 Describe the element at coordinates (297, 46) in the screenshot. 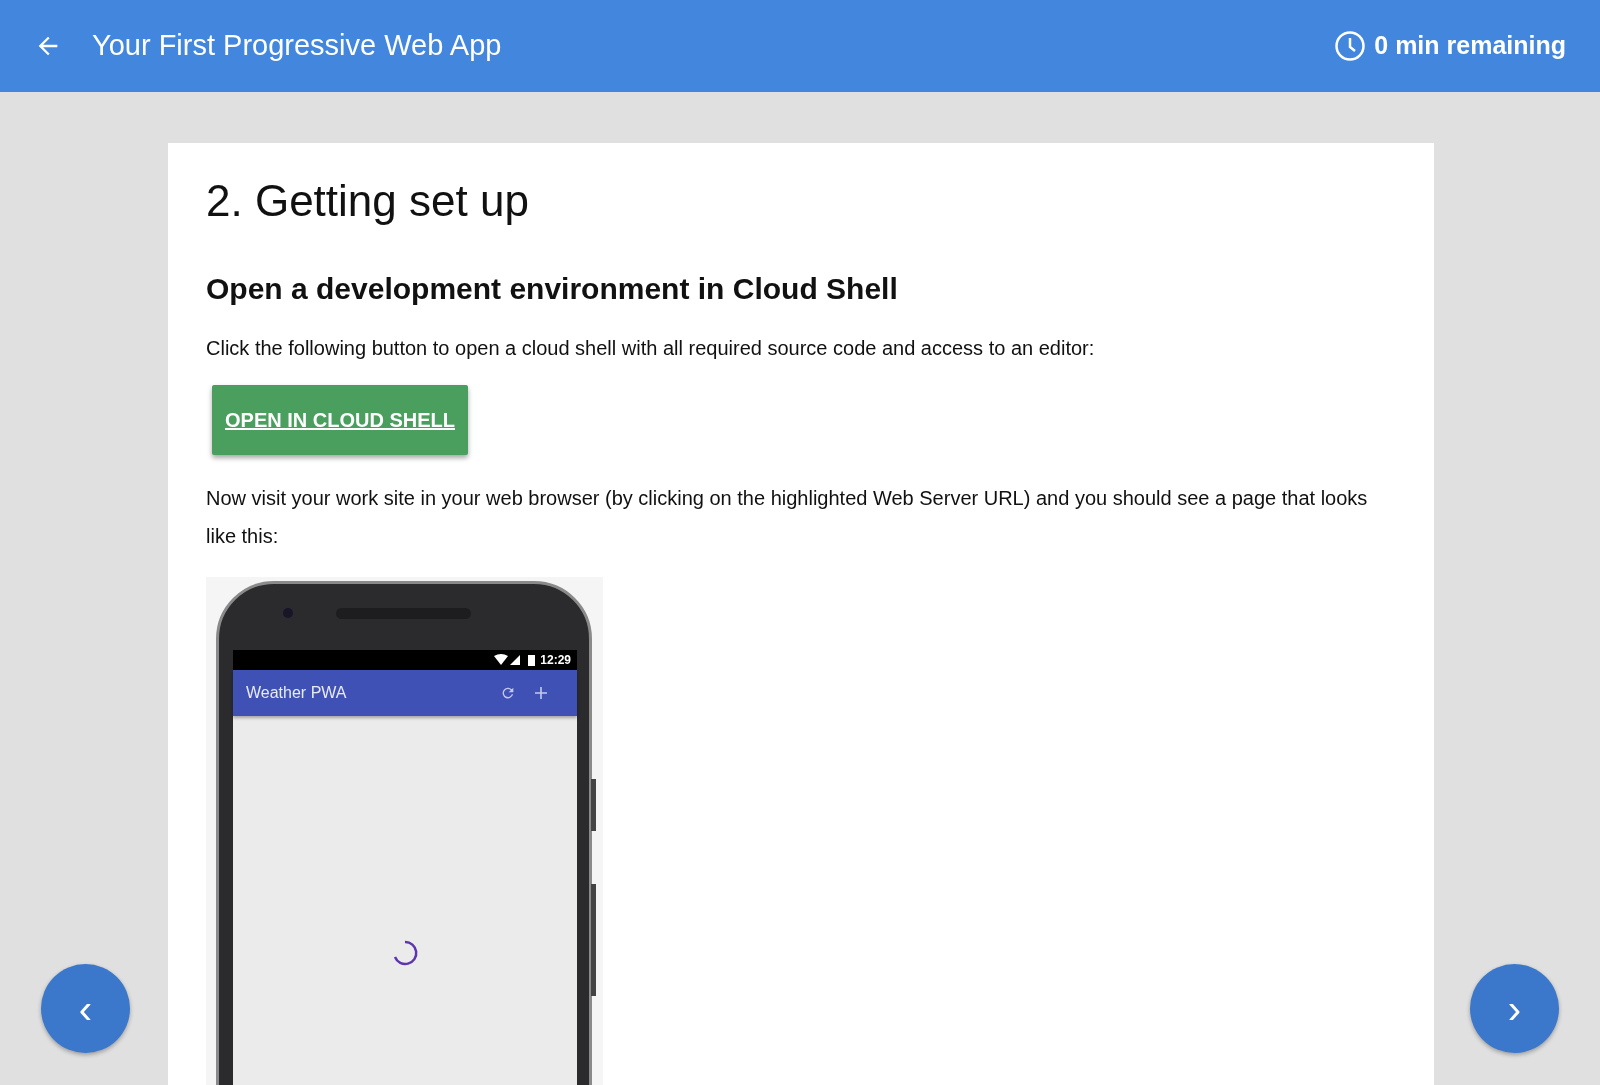

I see `page-title: Your First Progressive Web App` at that location.